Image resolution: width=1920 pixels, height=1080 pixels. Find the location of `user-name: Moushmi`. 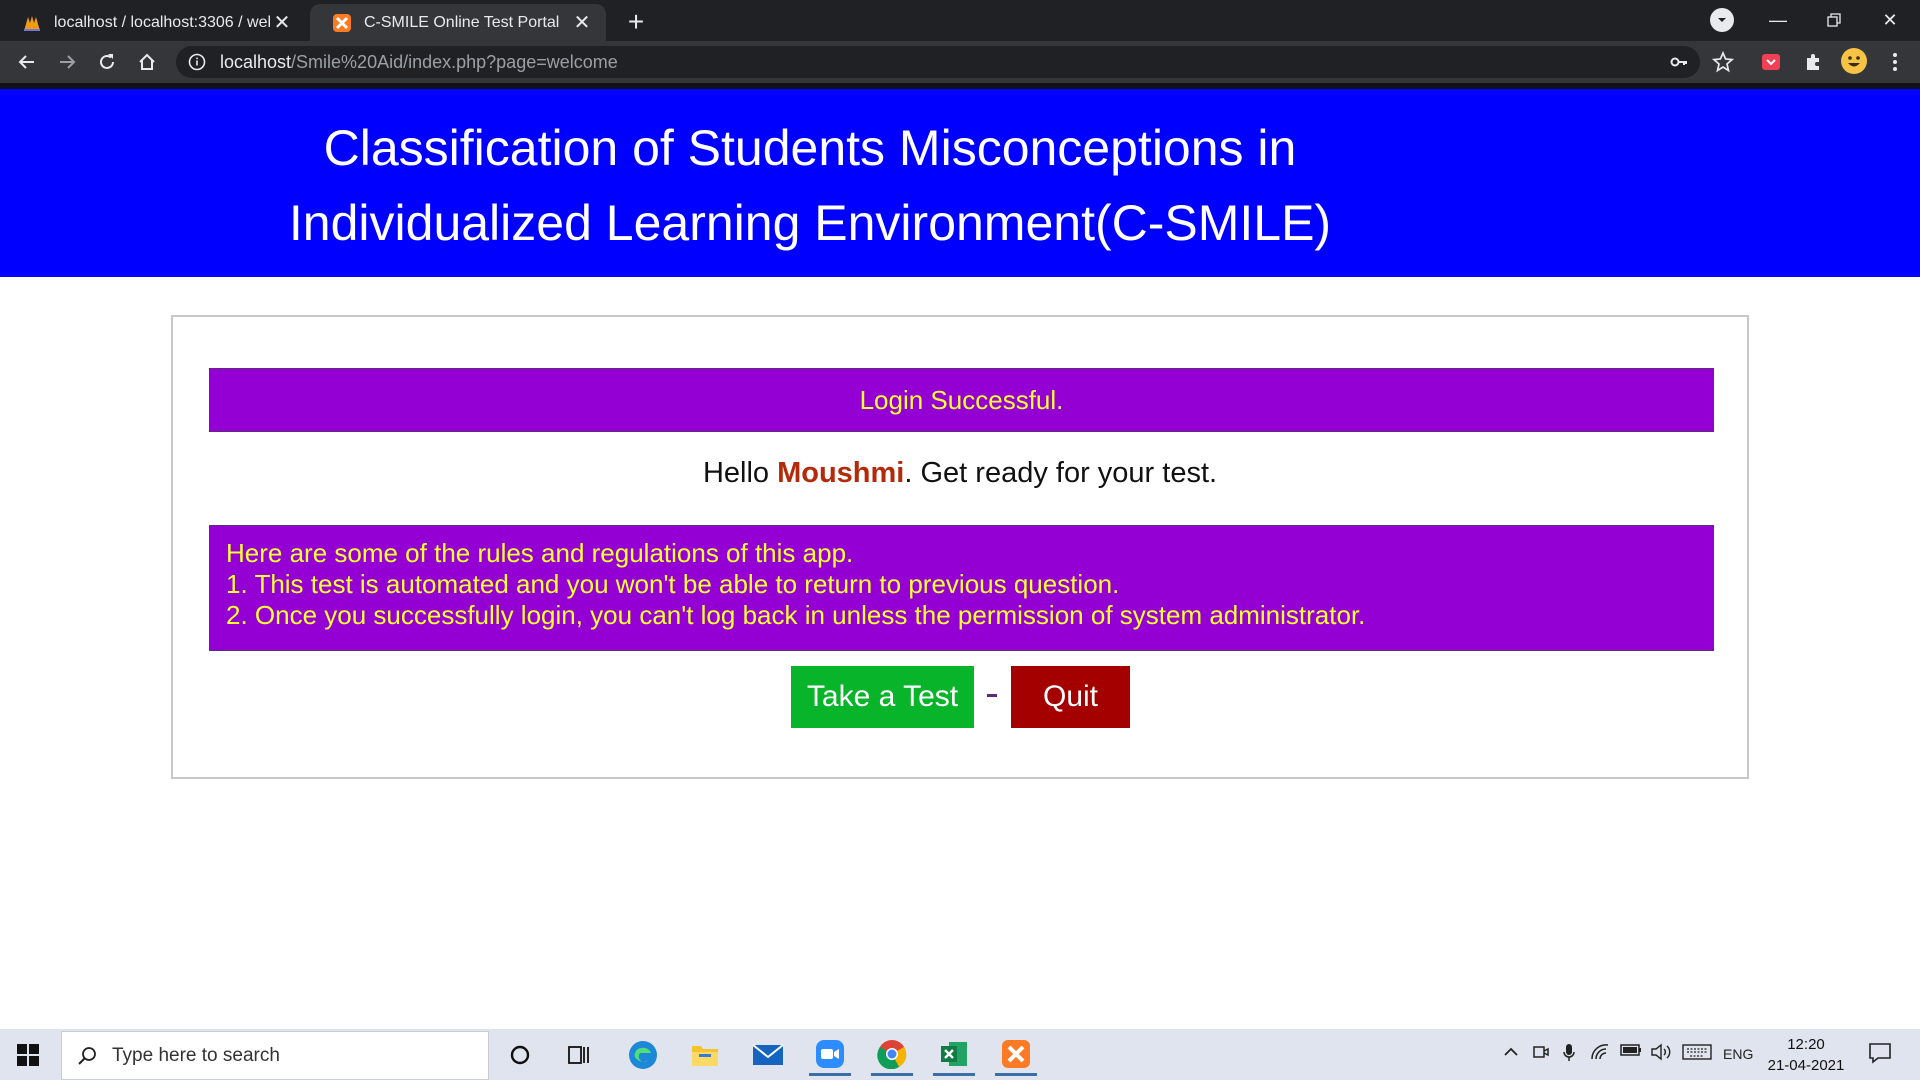

user-name: Moushmi is located at coordinates (841, 473).